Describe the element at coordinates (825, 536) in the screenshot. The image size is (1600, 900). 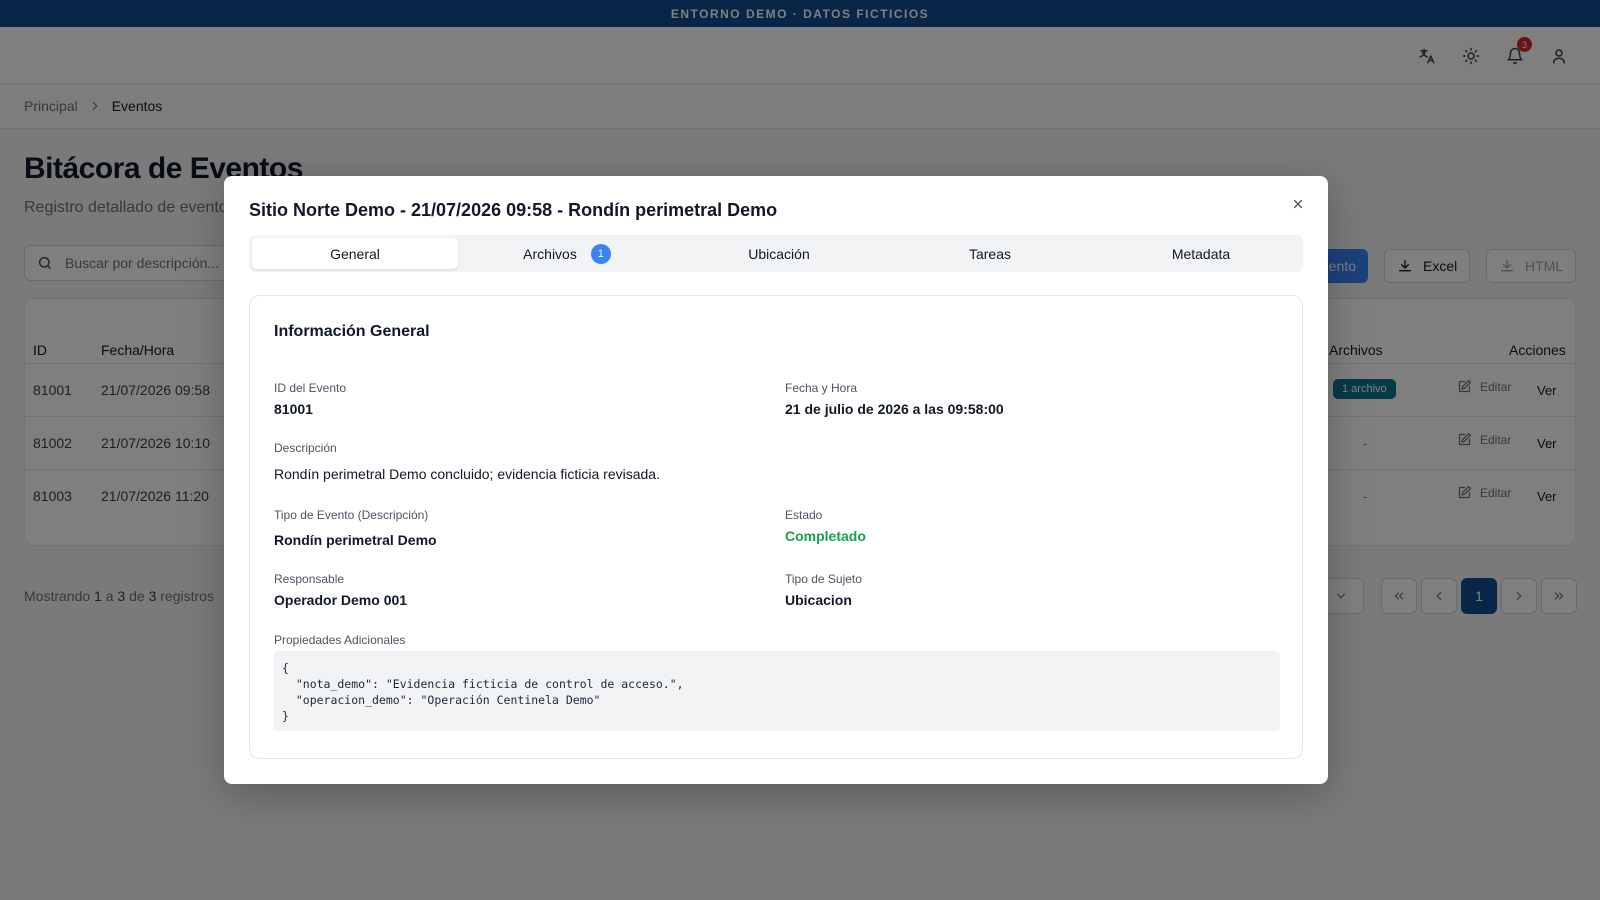
I see `status-value: Completado` at that location.